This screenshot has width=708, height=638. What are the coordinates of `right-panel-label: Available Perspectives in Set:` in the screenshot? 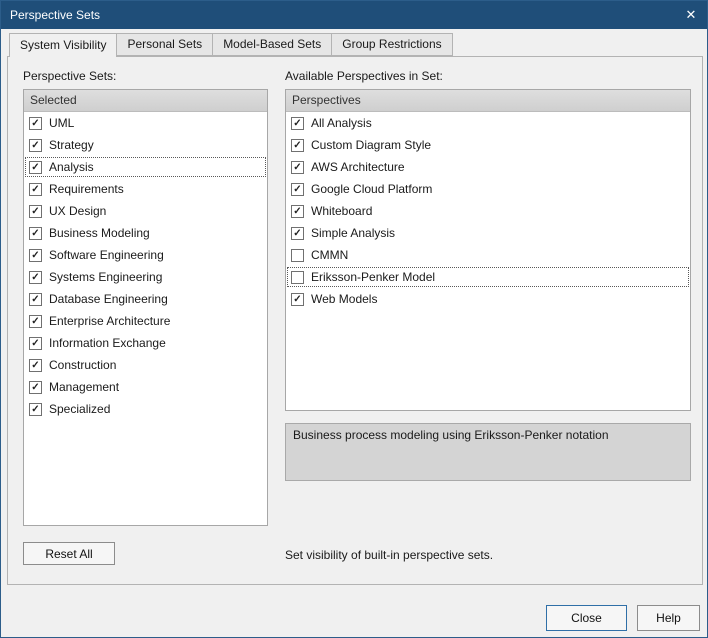 It's located at (364, 76).